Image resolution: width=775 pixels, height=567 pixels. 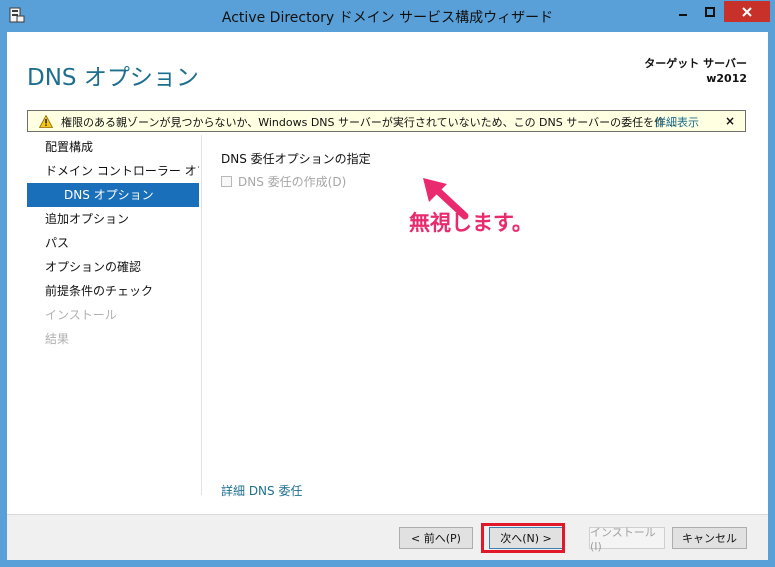 What do you see at coordinates (201, 315) in the screenshot?
I see `nav-divider` at bounding box center [201, 315].